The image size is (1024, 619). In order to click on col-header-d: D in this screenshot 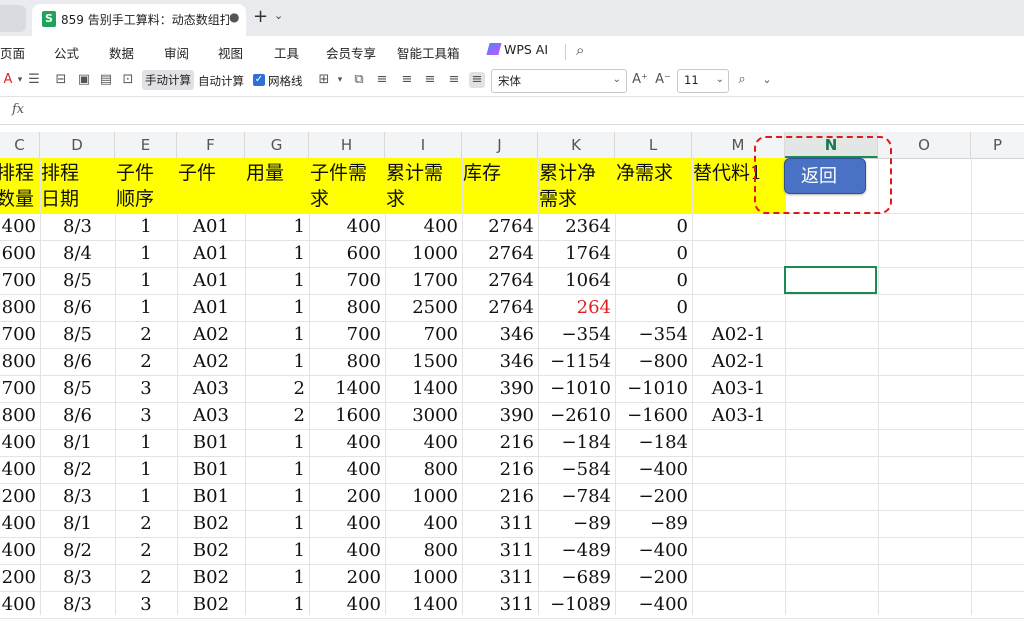, I will do `click(77, 145)`.